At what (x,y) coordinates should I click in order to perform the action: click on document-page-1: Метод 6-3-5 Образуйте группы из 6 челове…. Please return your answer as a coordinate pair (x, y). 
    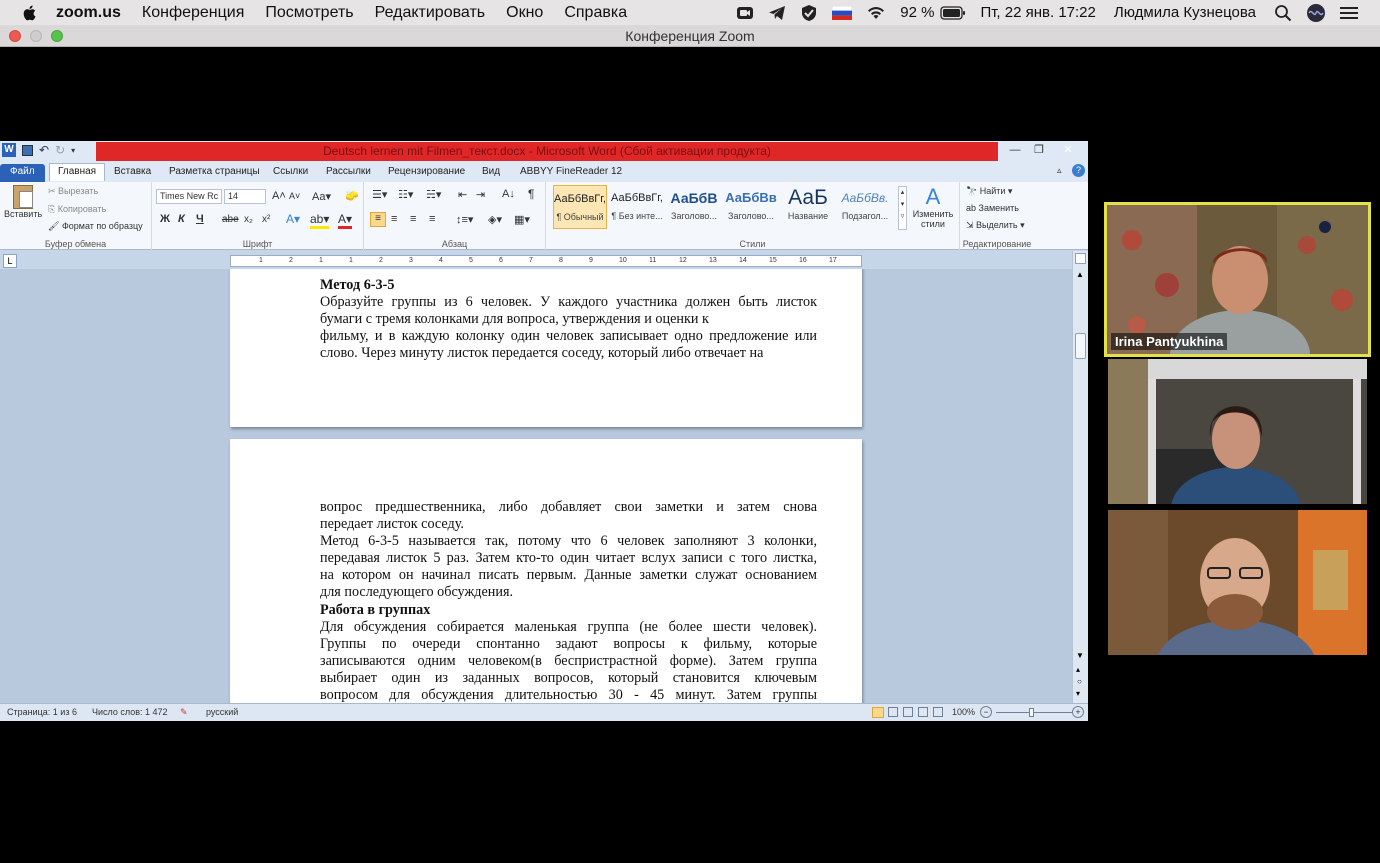
    Looking at the image, I should click on (546, 348).